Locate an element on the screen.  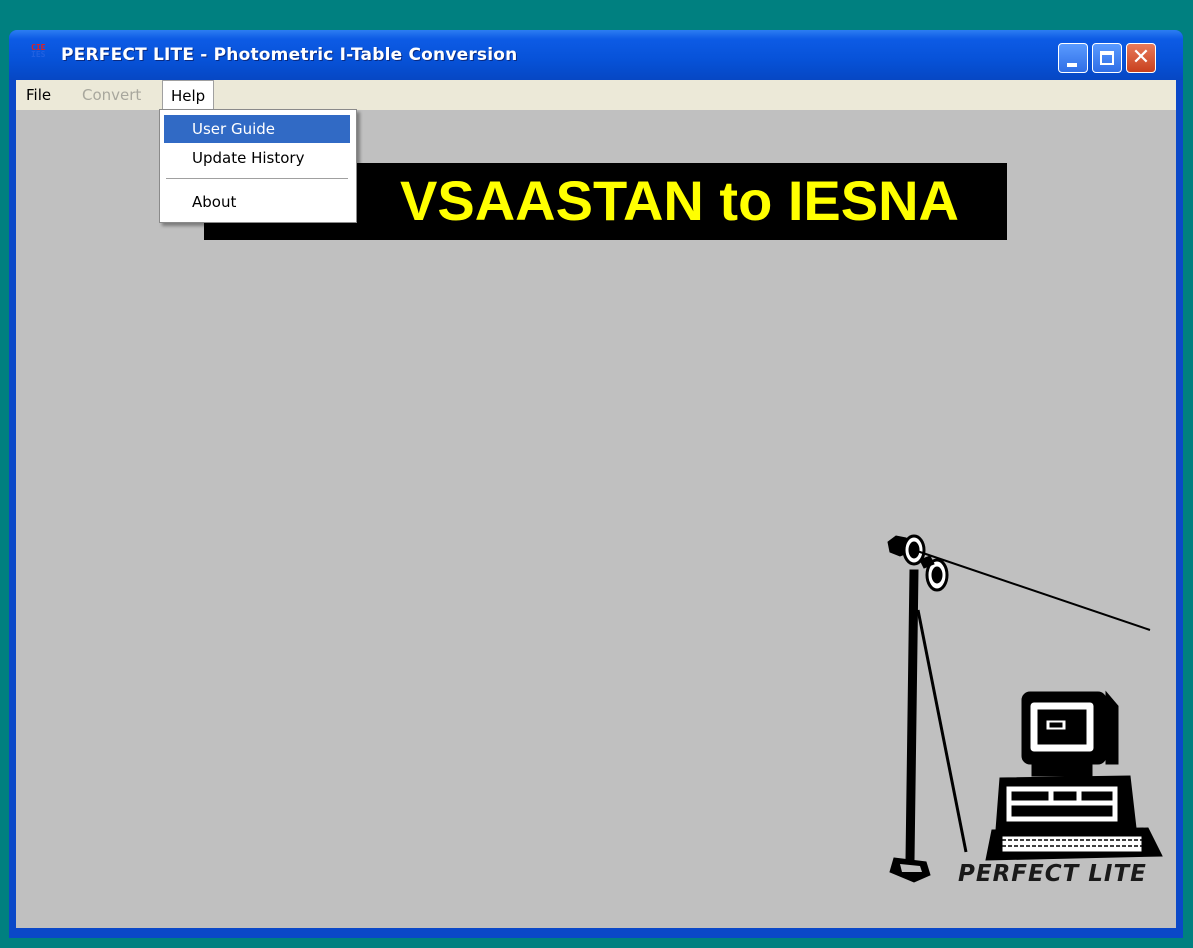
app-icon: CIE IES is located at coordinates (40, 55).